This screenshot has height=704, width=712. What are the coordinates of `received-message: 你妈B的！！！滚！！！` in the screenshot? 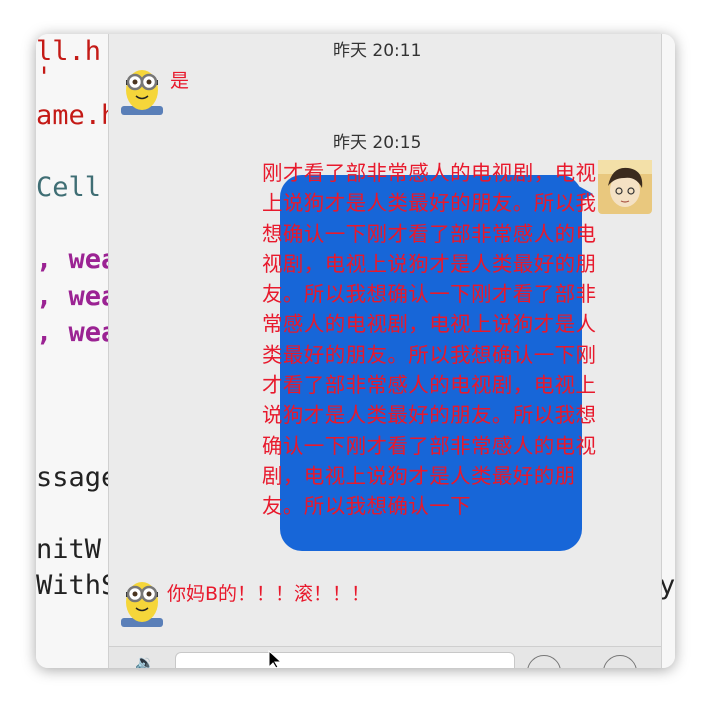 It's located at (269, 594).